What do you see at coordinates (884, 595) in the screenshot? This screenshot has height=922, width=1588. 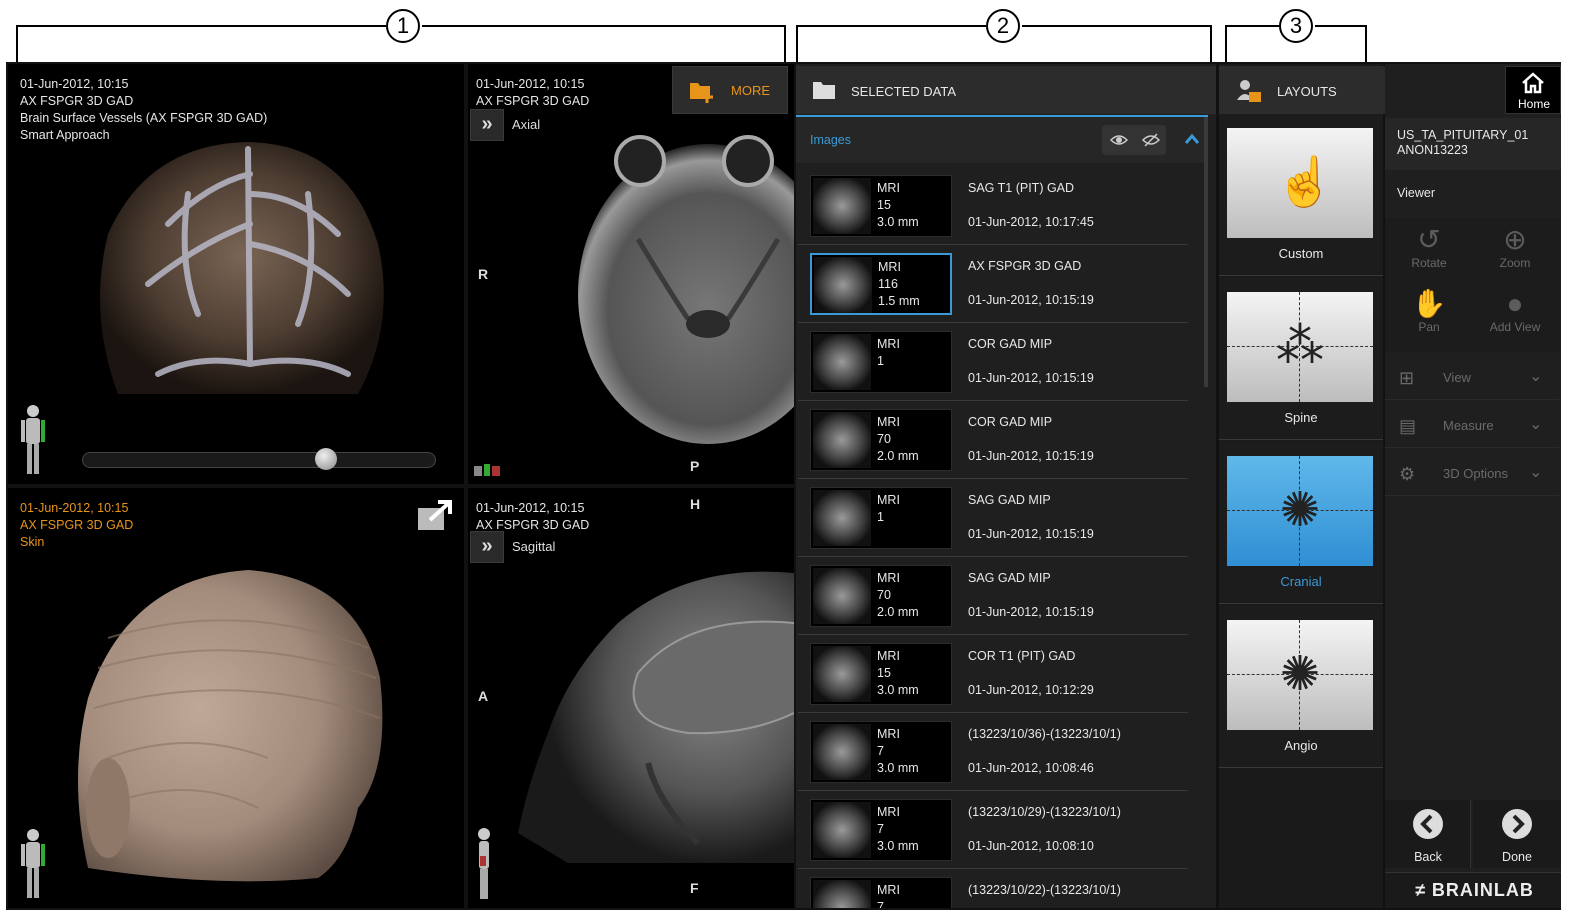 I see `series-count: 70` at bounding box center [884, 595].